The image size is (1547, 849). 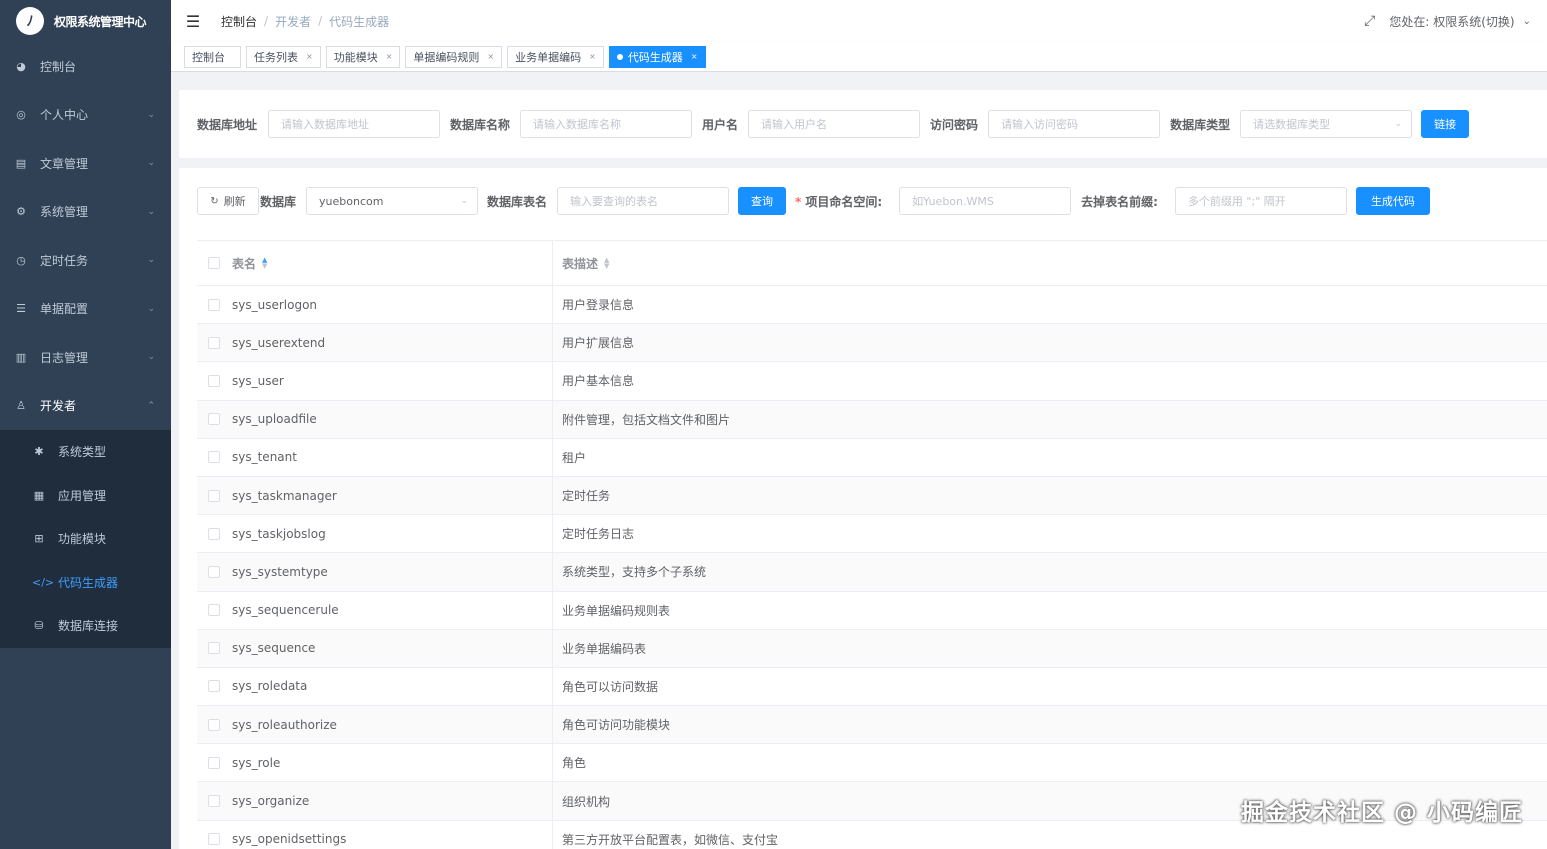 I want to click on table-row: sys_taskmanager 定时任务, so click(x=872, y=496).